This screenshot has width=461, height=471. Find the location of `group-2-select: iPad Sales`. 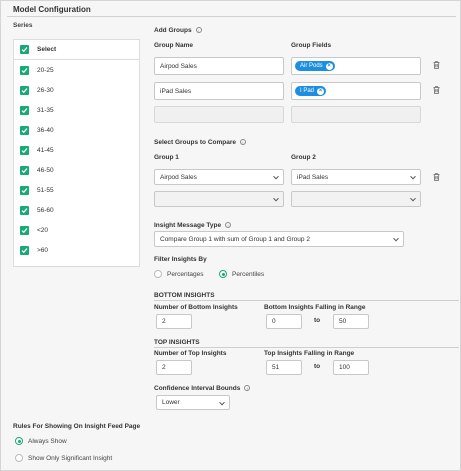

group-2-select: iPad Sales is located at coordinates (356, 177).